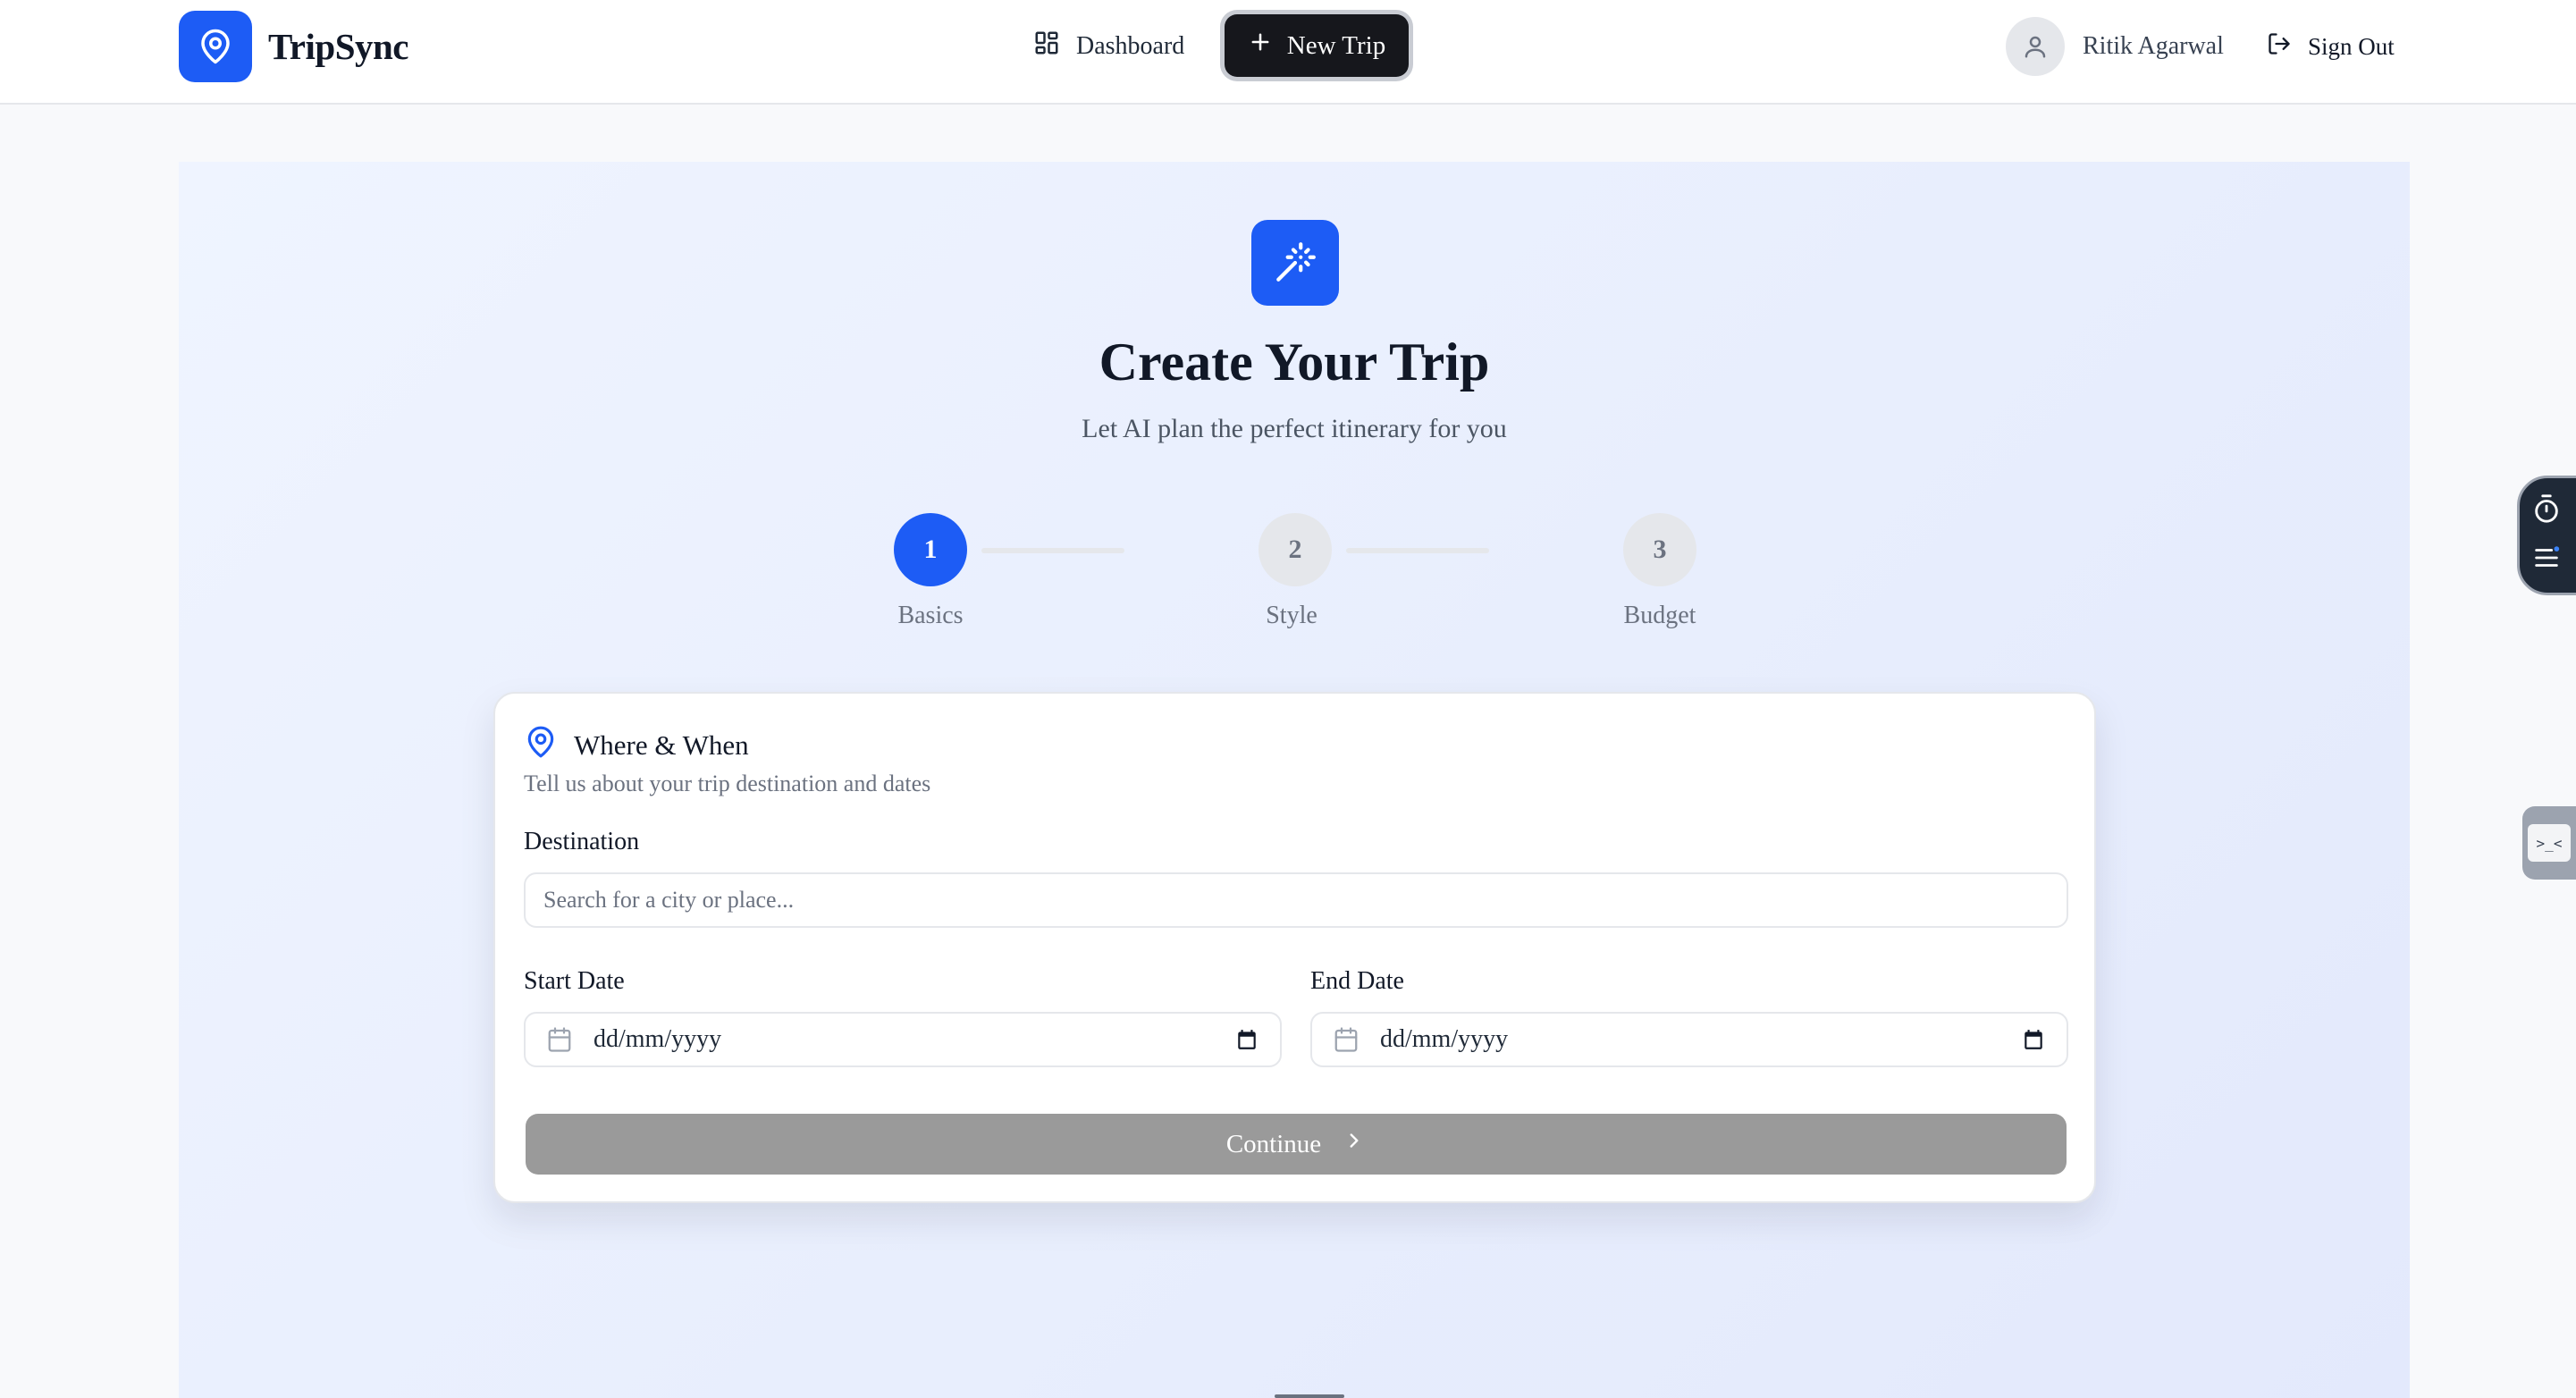 The width and height of the screenshot is (2576, 1398). Describe the element at coordinates (1310, 1396) in the screenshot. I see `scroll-indicator` at that location.